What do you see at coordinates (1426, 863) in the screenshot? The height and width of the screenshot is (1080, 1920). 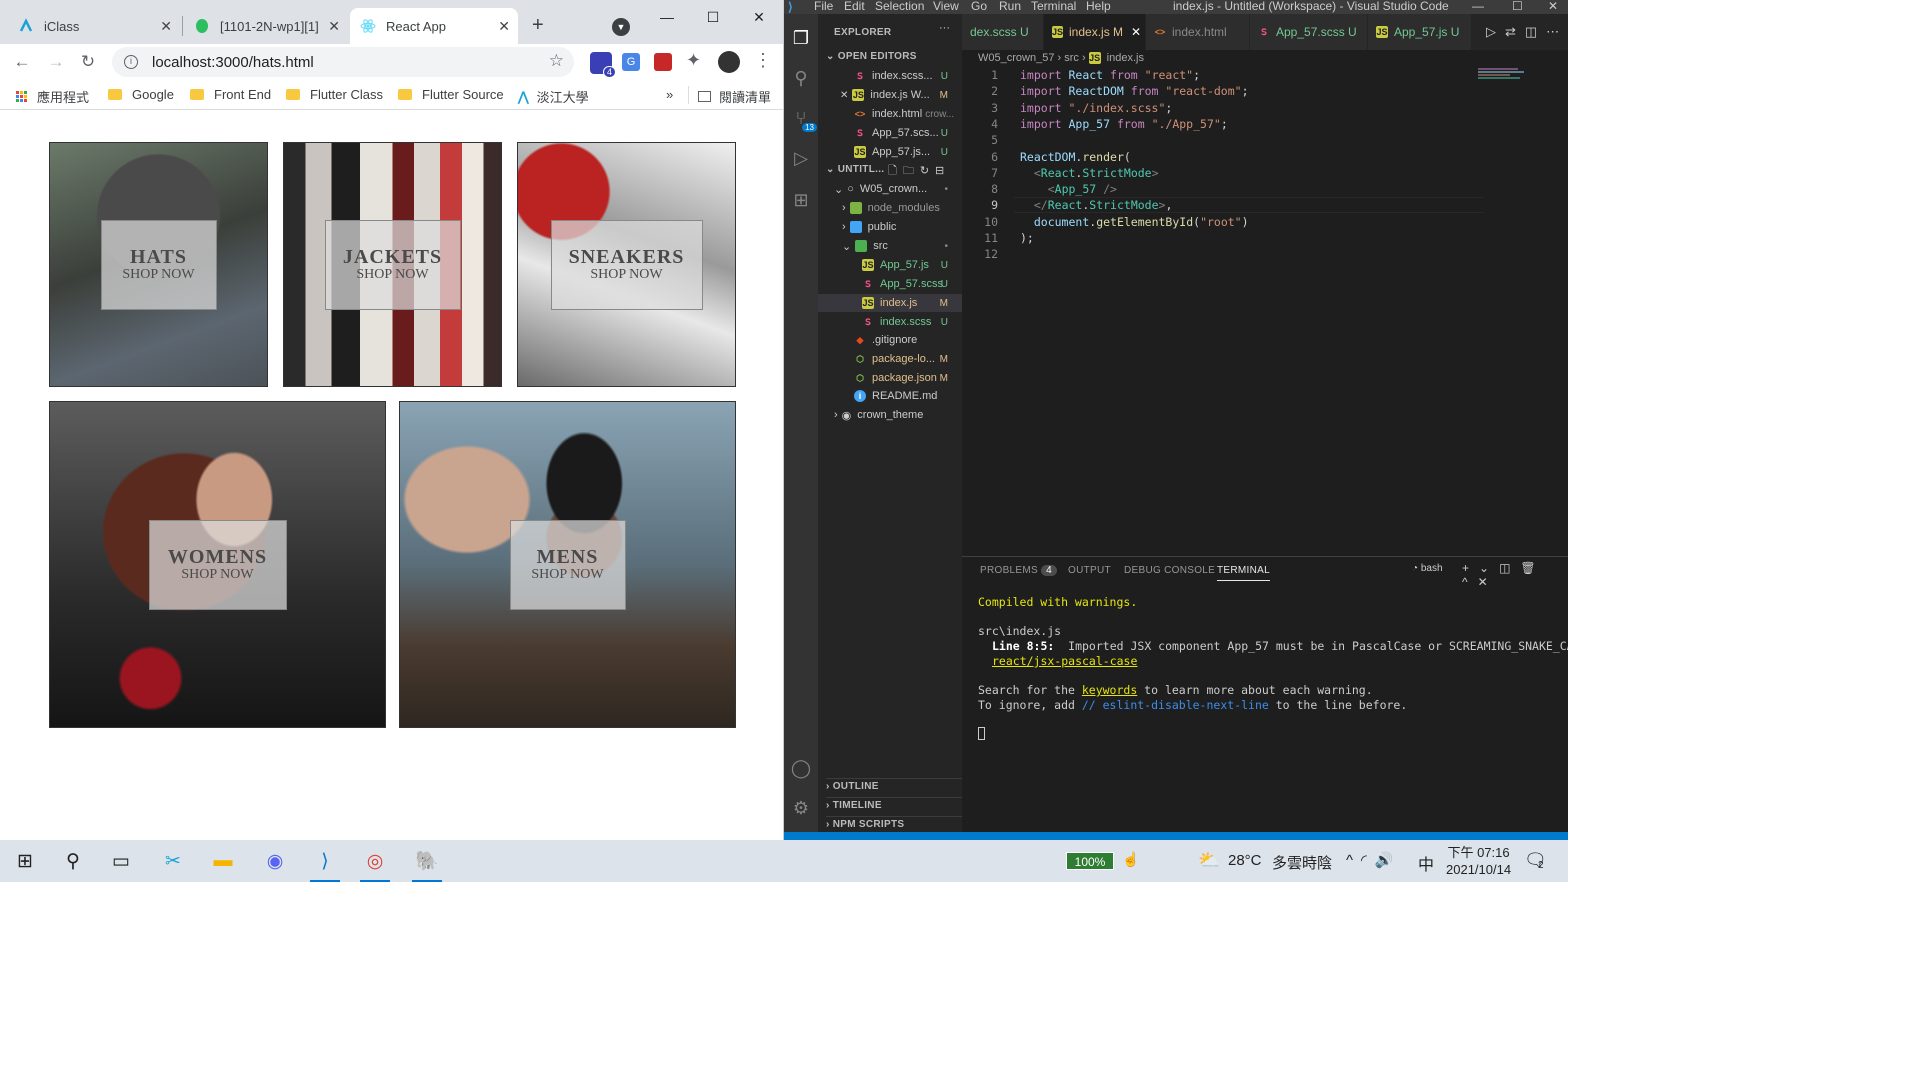 I see `ime-indicator: 中` at bounding box center [1426, 863].